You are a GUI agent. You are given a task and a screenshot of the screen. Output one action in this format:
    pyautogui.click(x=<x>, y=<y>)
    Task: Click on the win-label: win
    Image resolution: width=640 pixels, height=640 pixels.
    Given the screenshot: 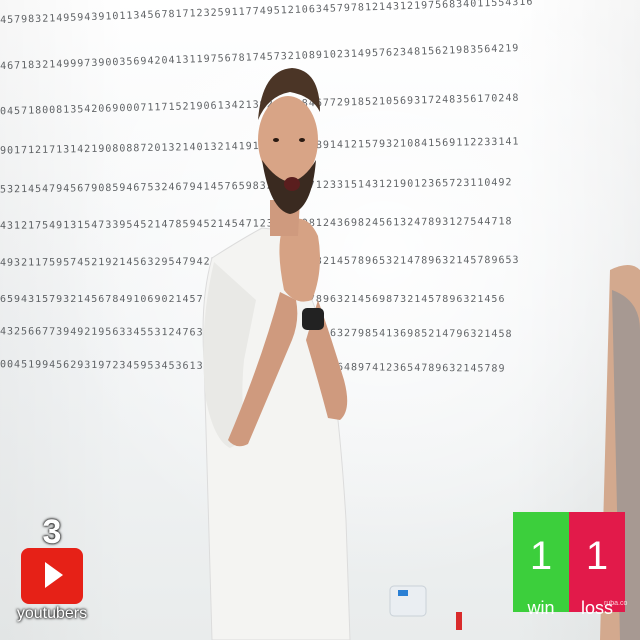 What is the action you would take?
    pyautogui.click(x=541, y=608)
    